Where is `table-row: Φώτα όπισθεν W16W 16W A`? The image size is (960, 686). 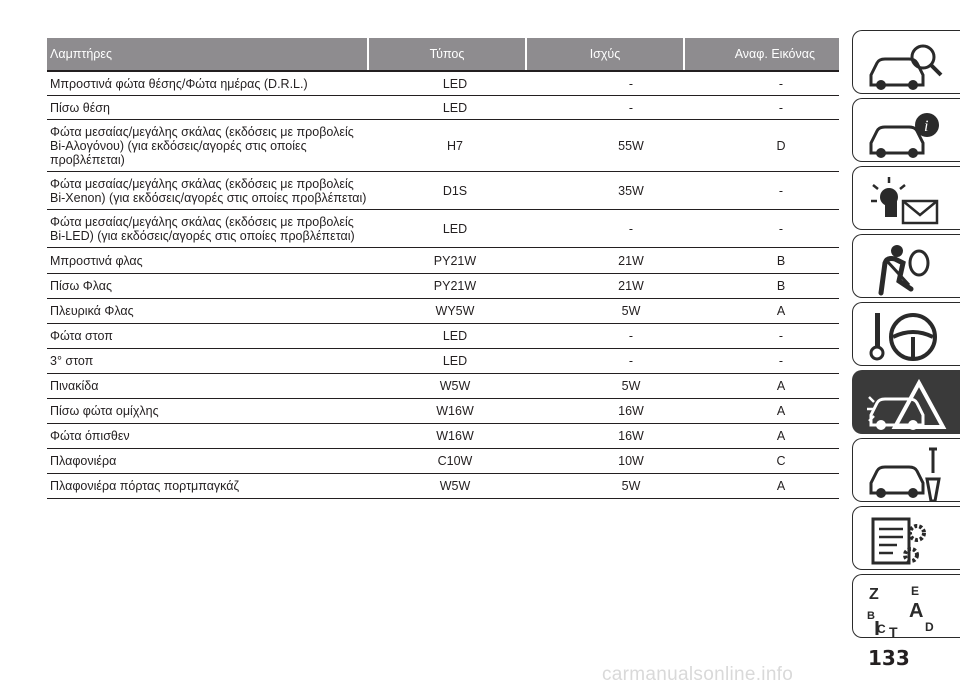 table-row: Φώτα όπισθεν W16W 16W A is located at coordinates (443, 436).